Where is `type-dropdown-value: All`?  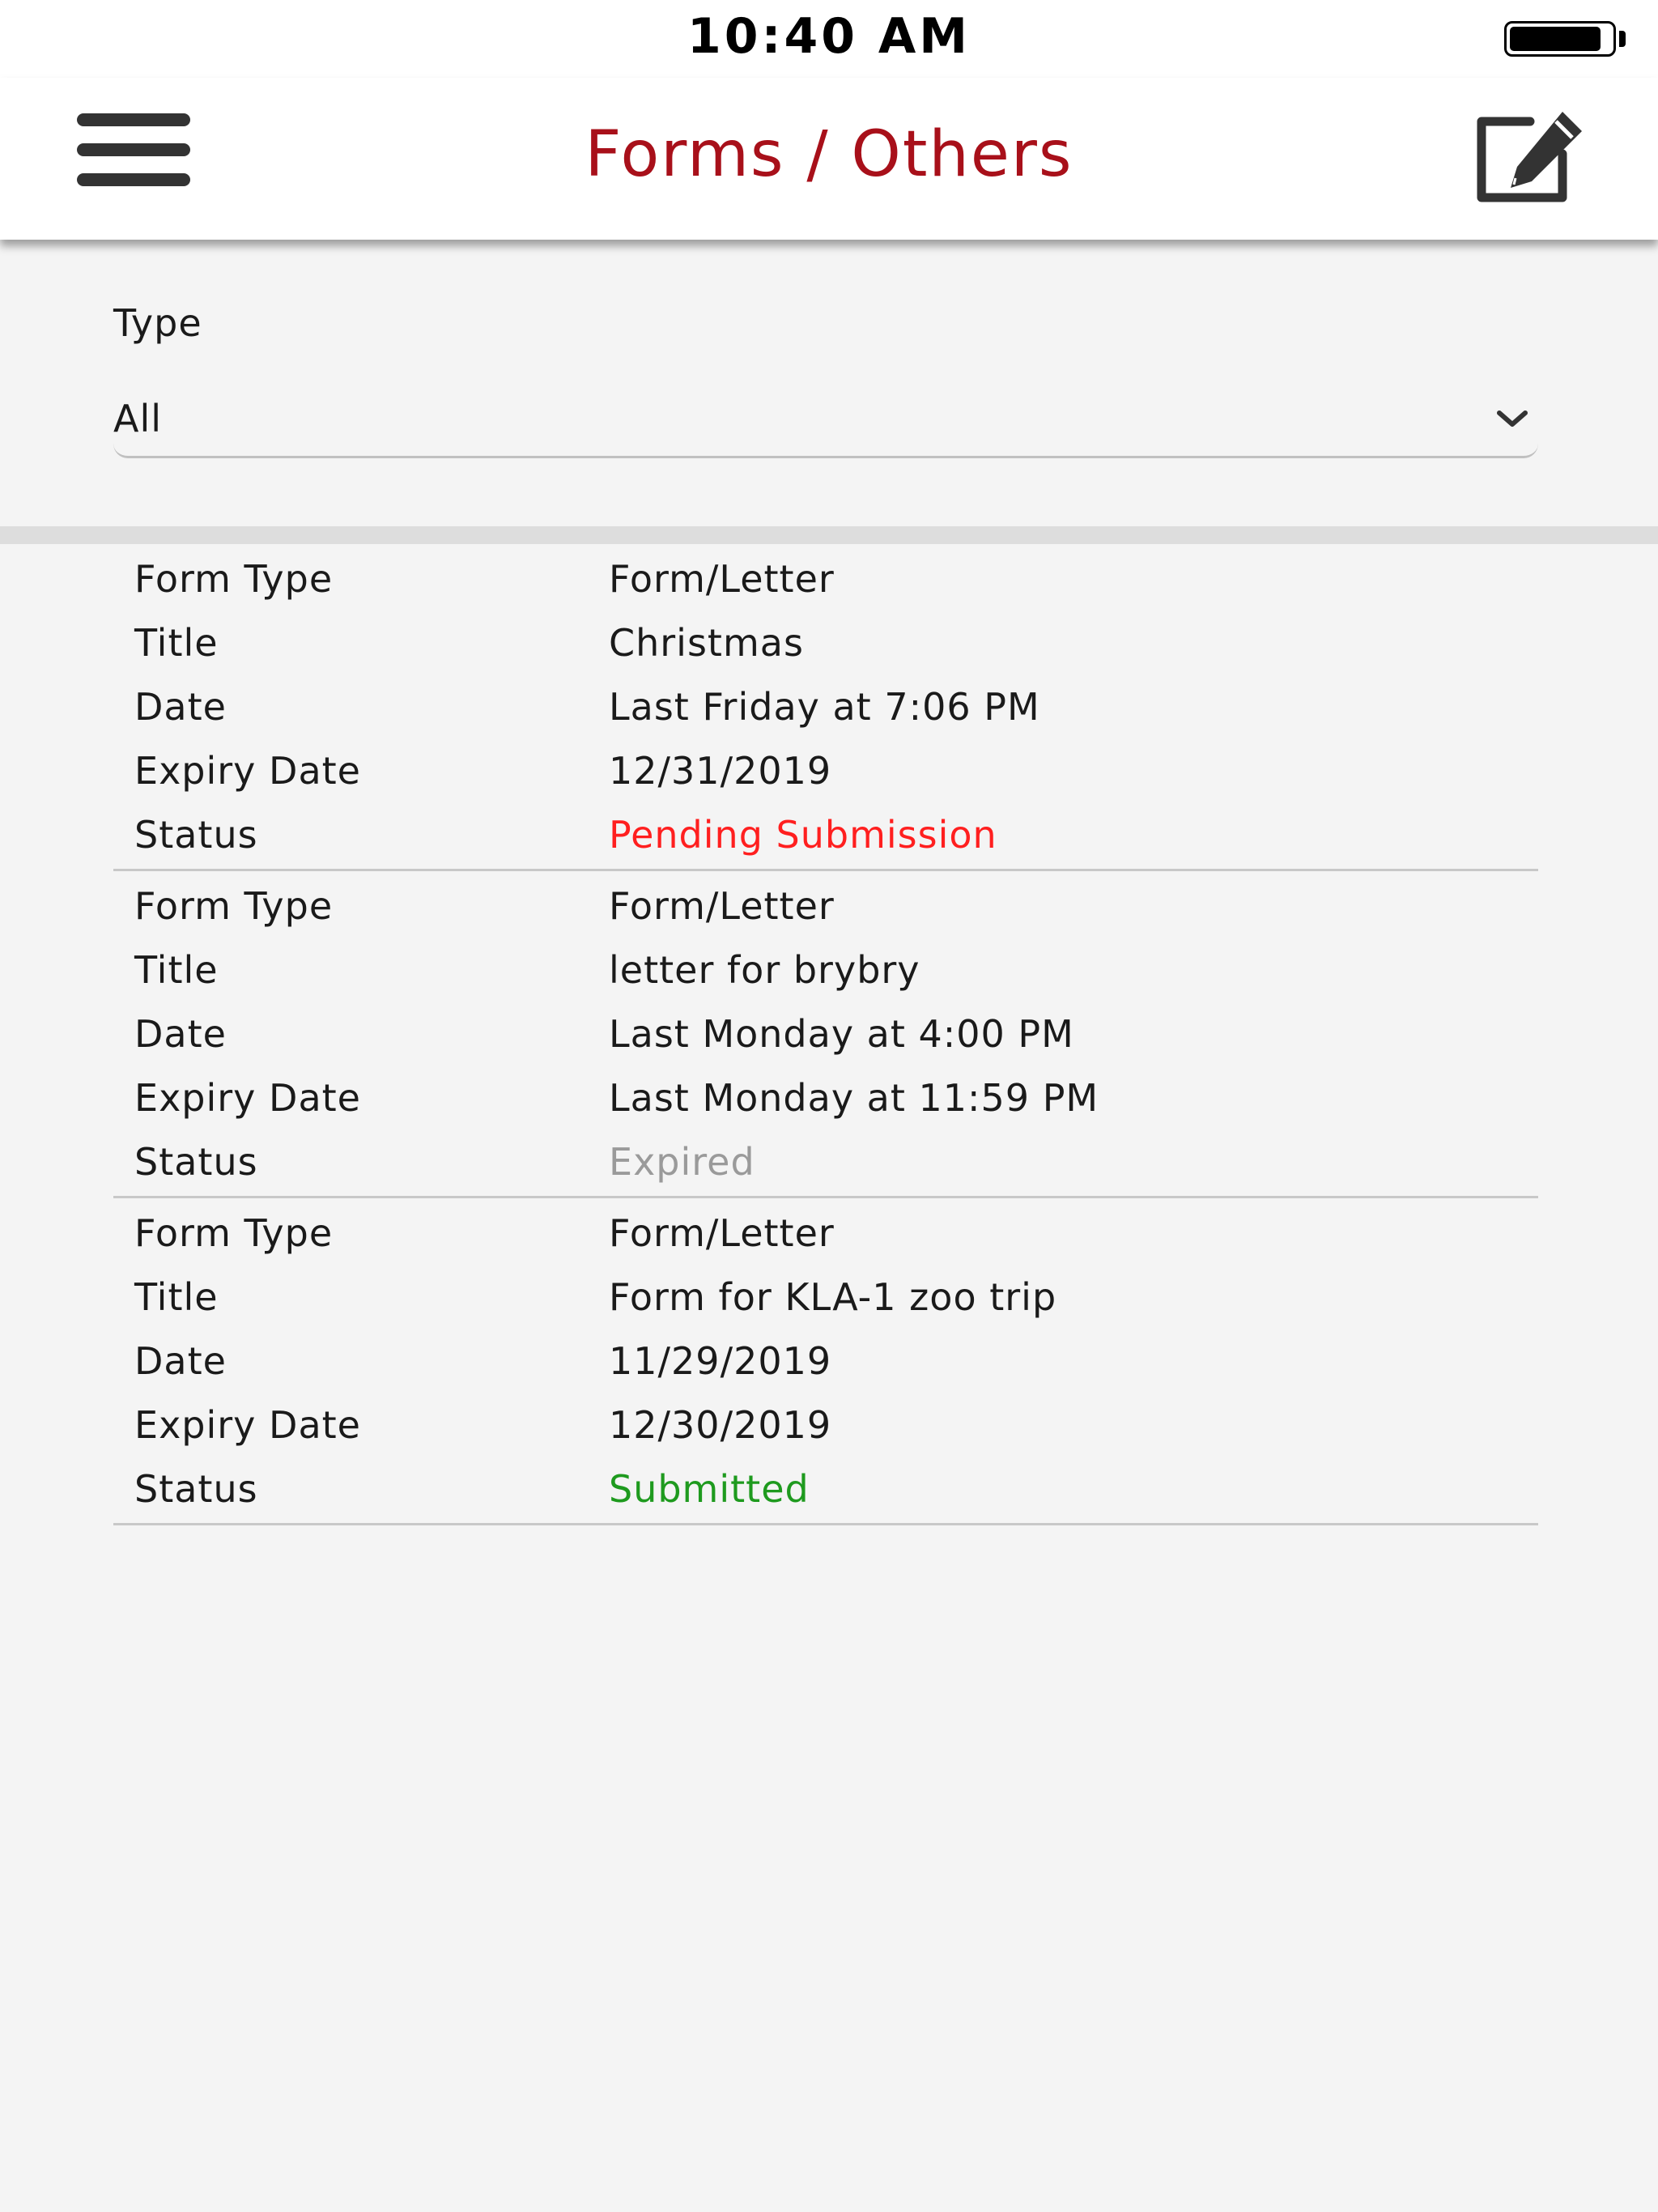
type-dropdown-value: All is located at coordinates (138, 418).